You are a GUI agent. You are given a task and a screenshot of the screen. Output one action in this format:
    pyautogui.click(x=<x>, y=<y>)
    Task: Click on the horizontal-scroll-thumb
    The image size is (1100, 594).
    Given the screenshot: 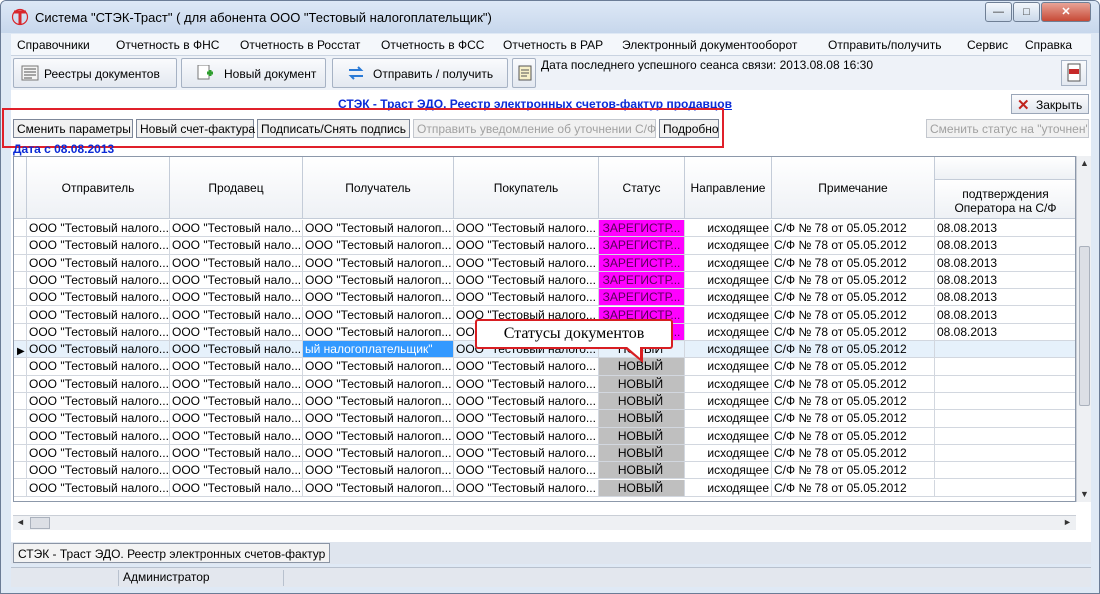 What is the action you would take?
    pyautogui.click(x=40, y=523)
    